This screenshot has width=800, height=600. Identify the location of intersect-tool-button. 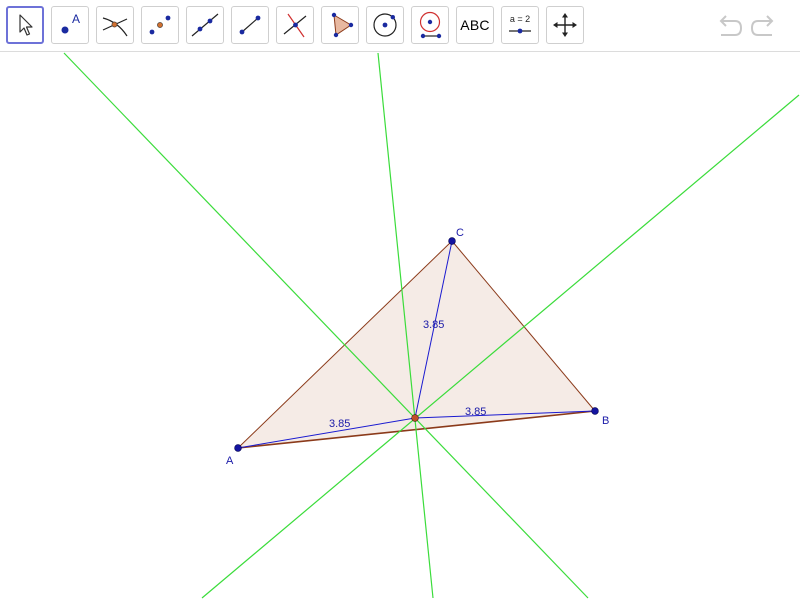
(115, 25).